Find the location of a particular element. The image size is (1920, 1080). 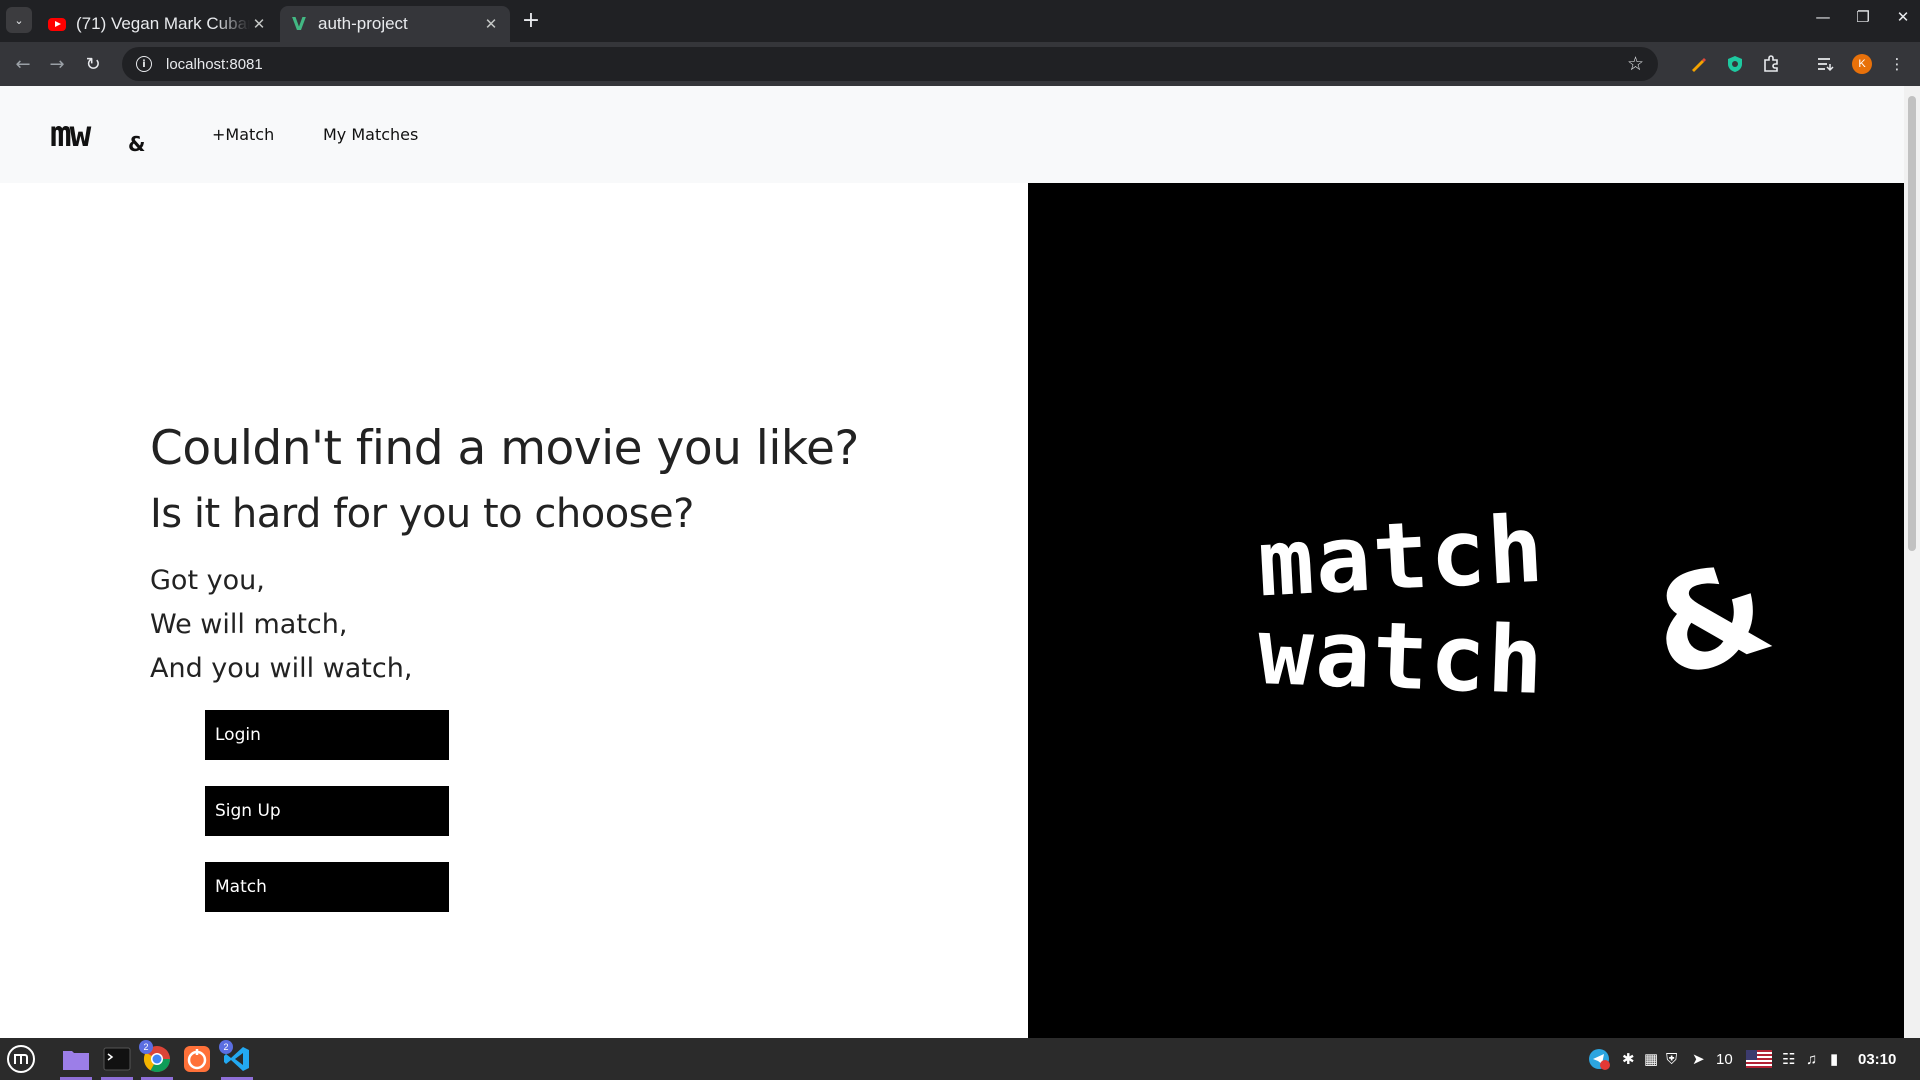

files-icon is located at coordinates (76, 1061).